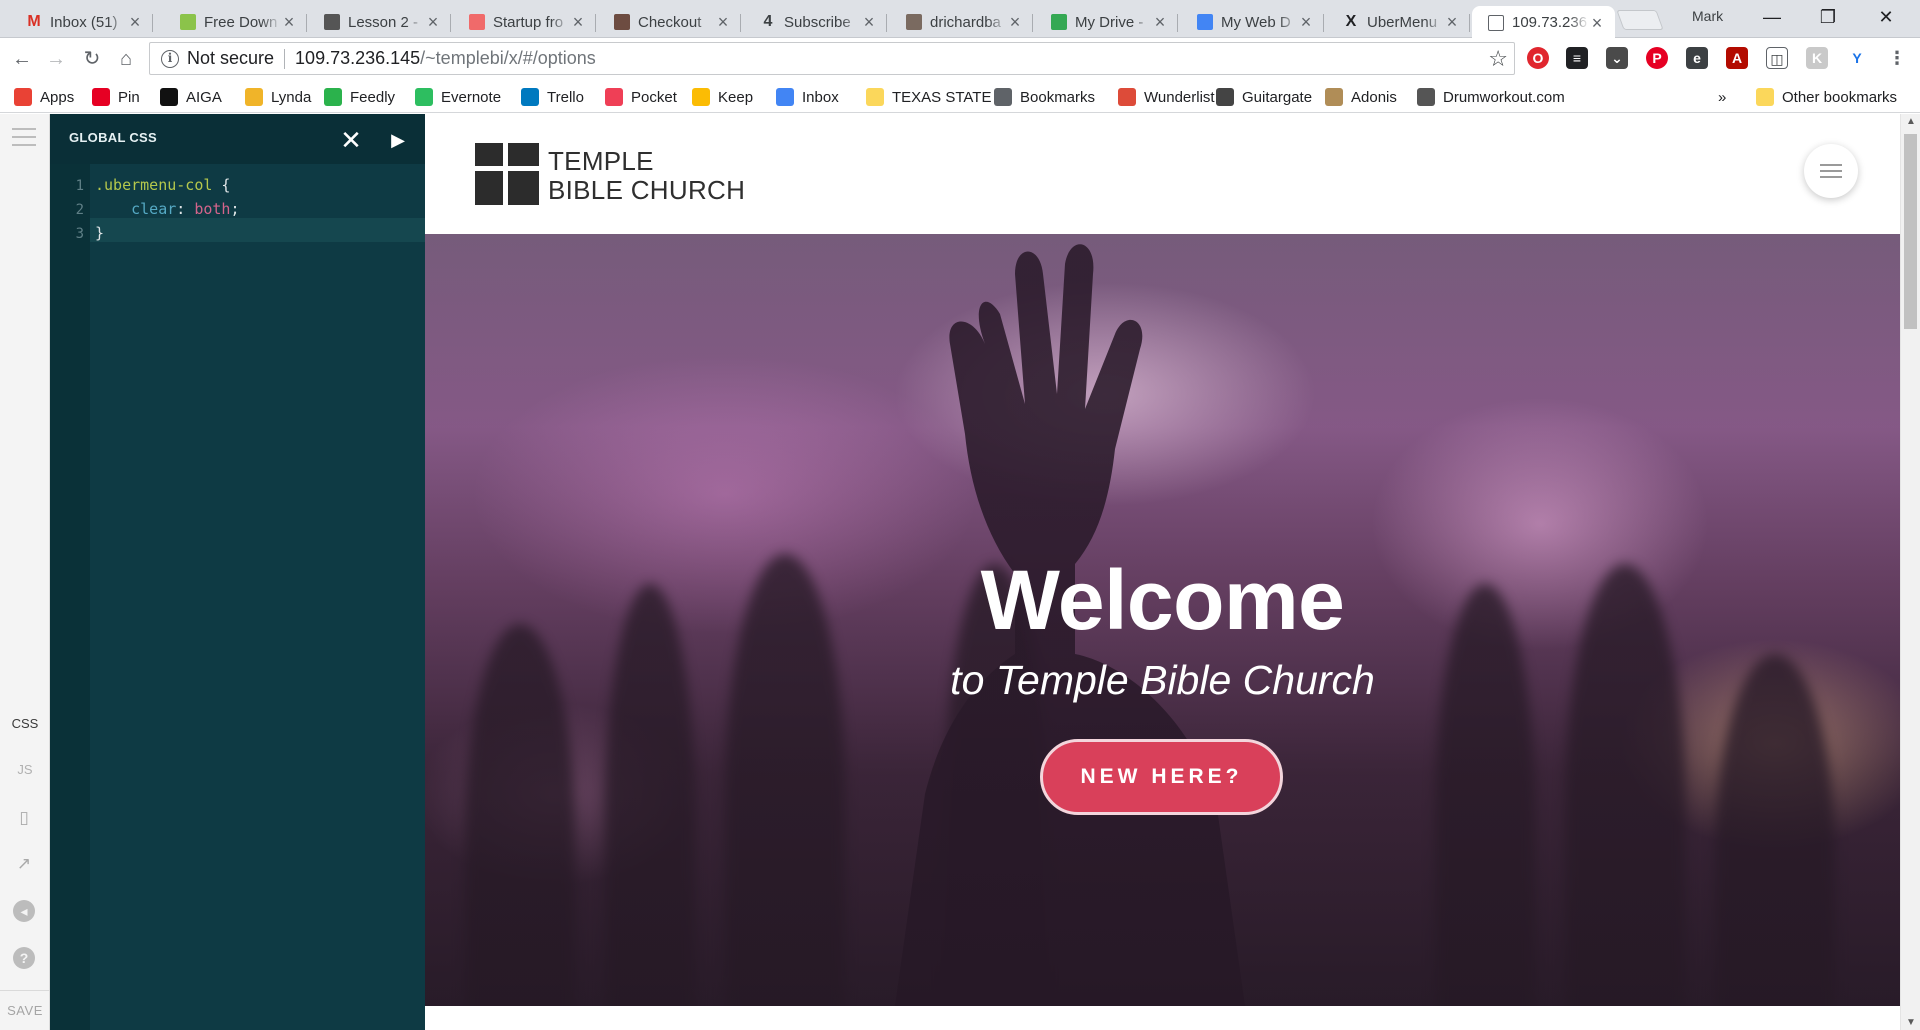 This screenshot has width=1920, height=1030. Describe the element at coordinates (92, 59) in the screenshot. I see `reload-icon: ↻` at that location.